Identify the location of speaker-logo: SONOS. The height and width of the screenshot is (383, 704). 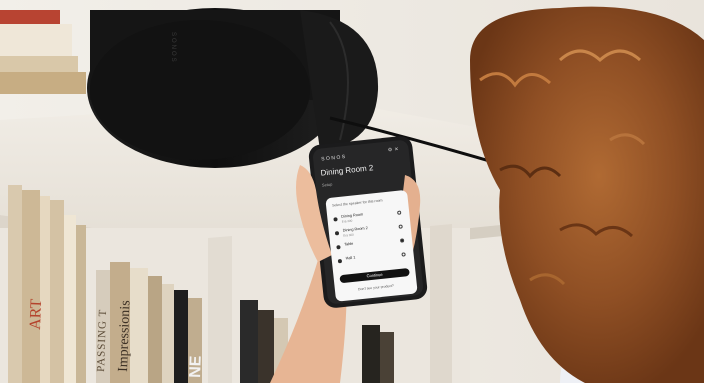
(173, 48).